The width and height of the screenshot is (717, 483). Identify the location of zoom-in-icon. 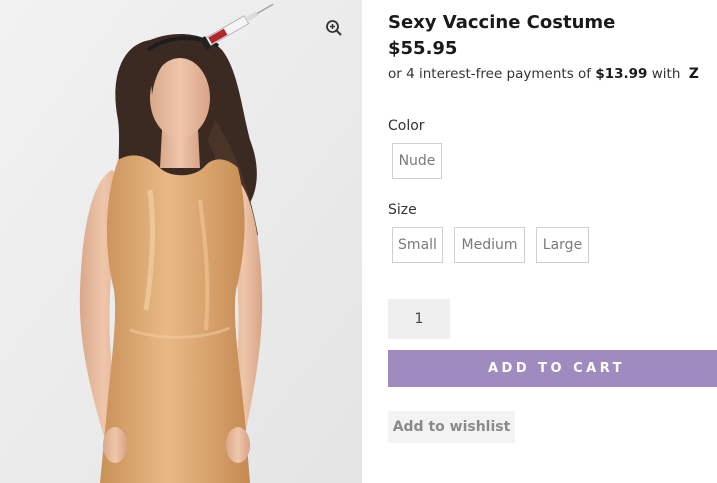
(334, 28).